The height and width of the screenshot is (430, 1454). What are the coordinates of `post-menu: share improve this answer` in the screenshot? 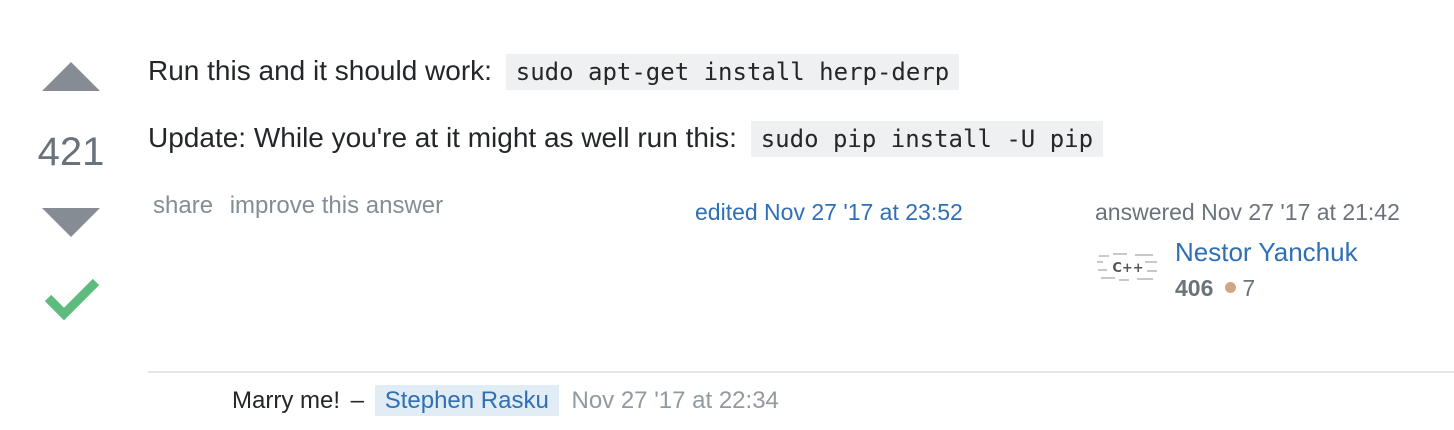 It's located at (303, 206).